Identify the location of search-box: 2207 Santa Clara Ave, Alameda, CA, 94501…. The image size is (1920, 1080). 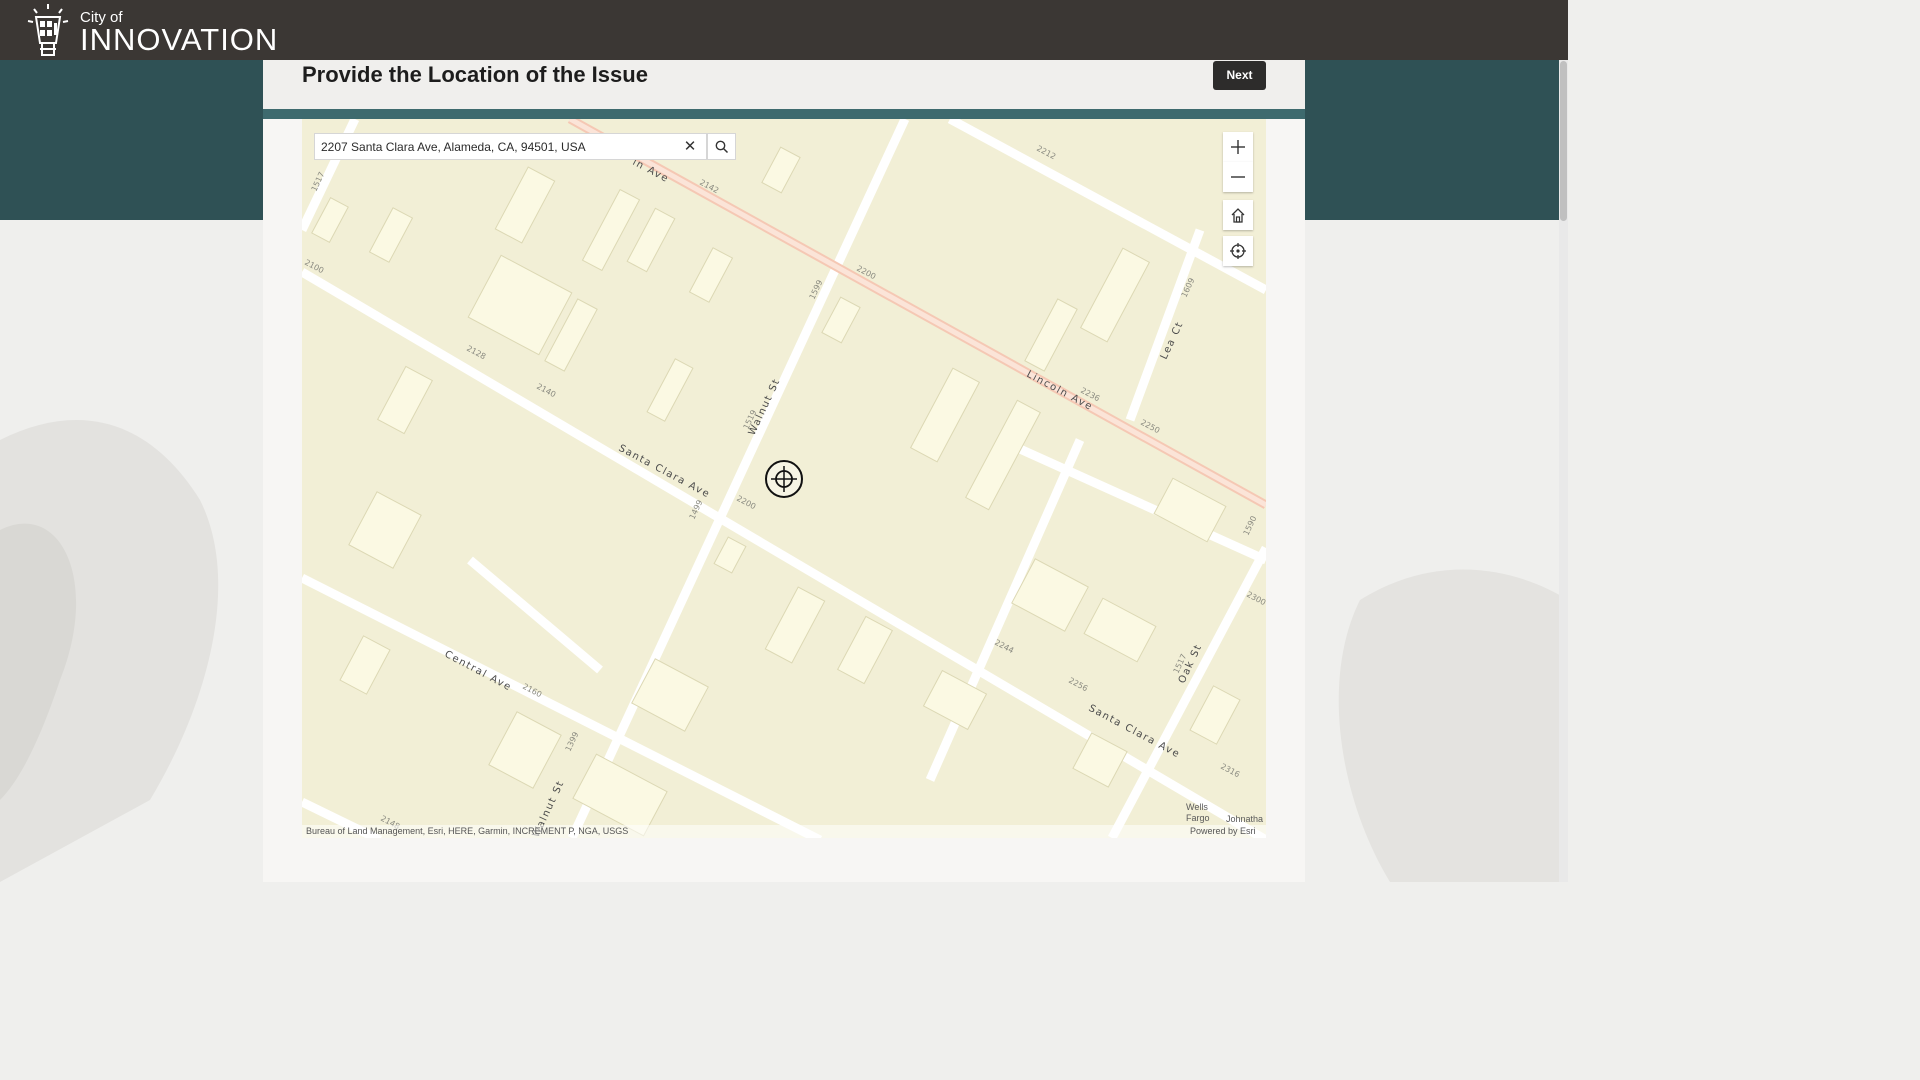
(510, 146).